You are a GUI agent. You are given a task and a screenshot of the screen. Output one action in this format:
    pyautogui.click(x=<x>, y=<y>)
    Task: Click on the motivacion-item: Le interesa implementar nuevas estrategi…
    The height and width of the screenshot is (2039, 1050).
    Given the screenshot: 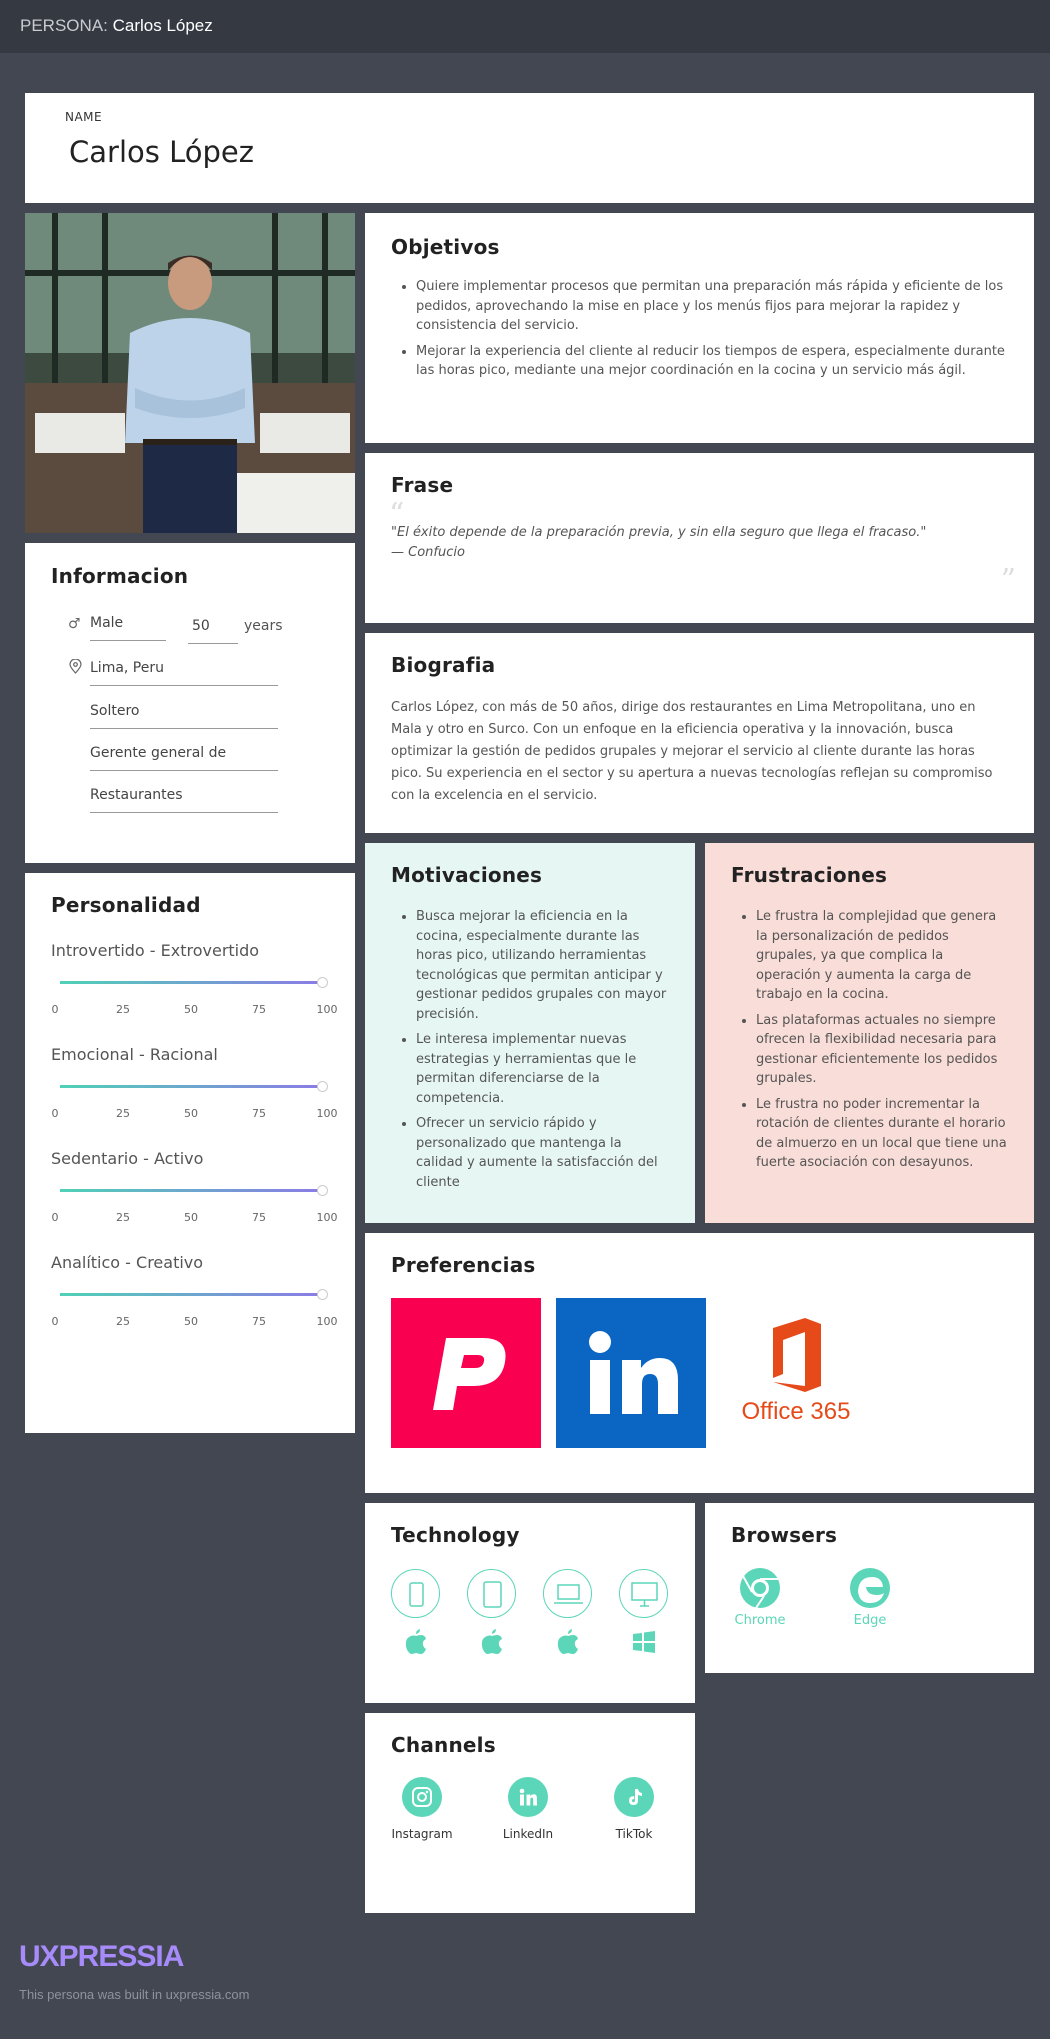 What is the action you would take?
    pyautogui.click(x=542, y=1069)
    